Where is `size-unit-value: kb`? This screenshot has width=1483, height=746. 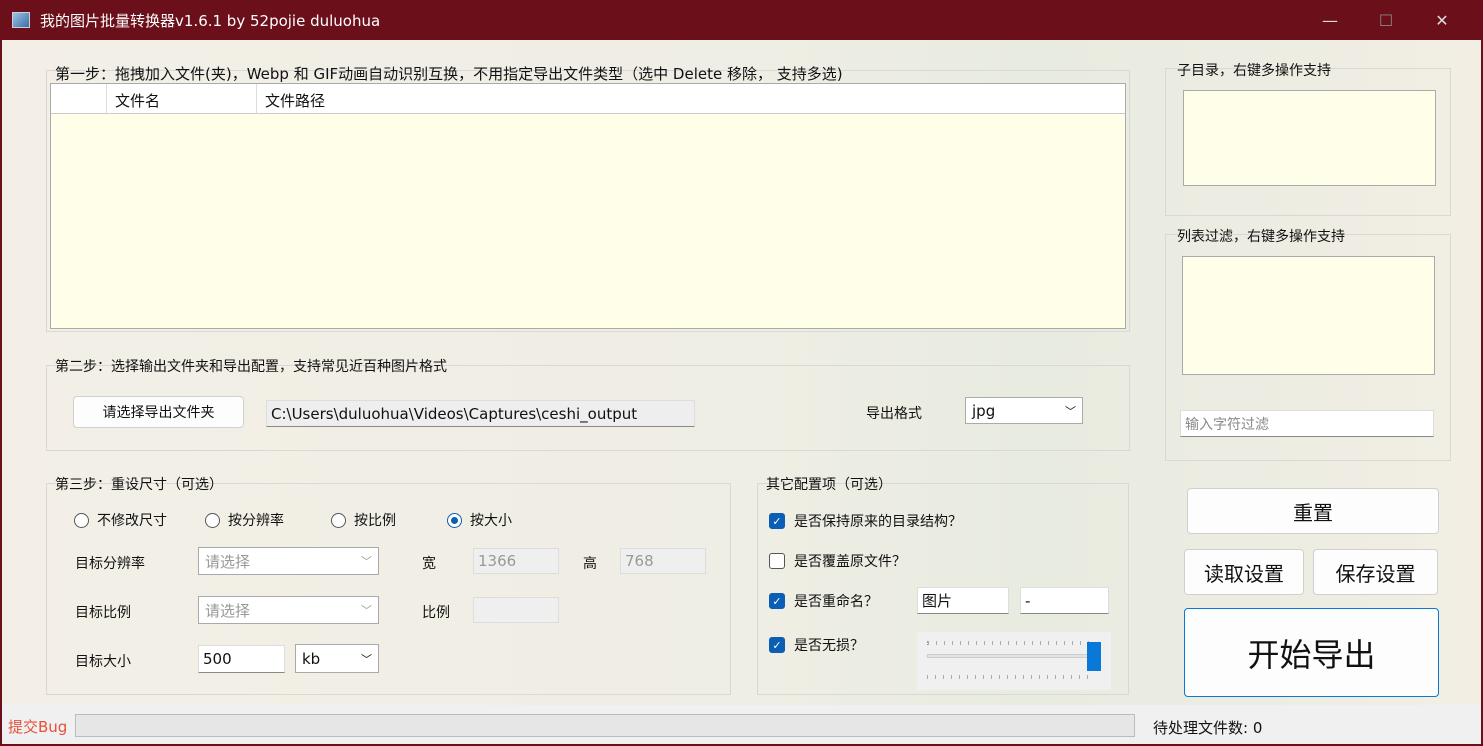
size-unit-value: kb is located at coordinates (311, 658).